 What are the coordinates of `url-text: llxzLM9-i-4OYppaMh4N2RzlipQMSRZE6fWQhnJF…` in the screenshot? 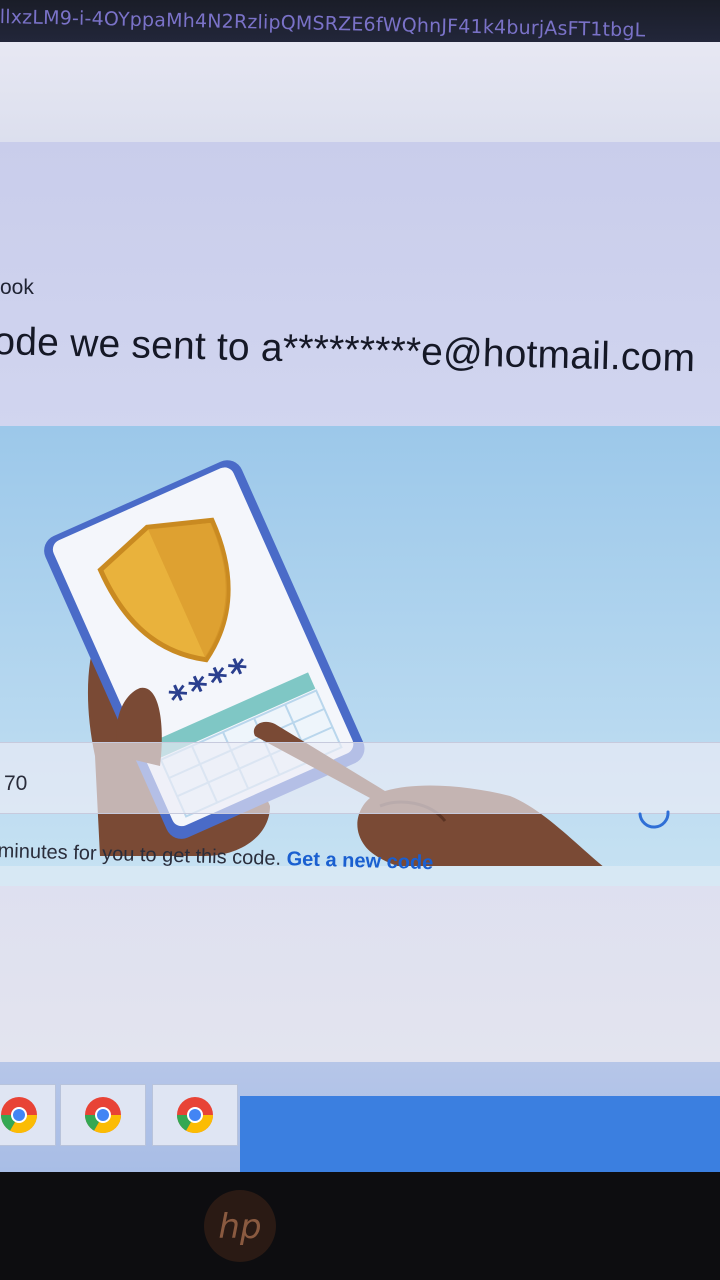 It's located at (323, 24).